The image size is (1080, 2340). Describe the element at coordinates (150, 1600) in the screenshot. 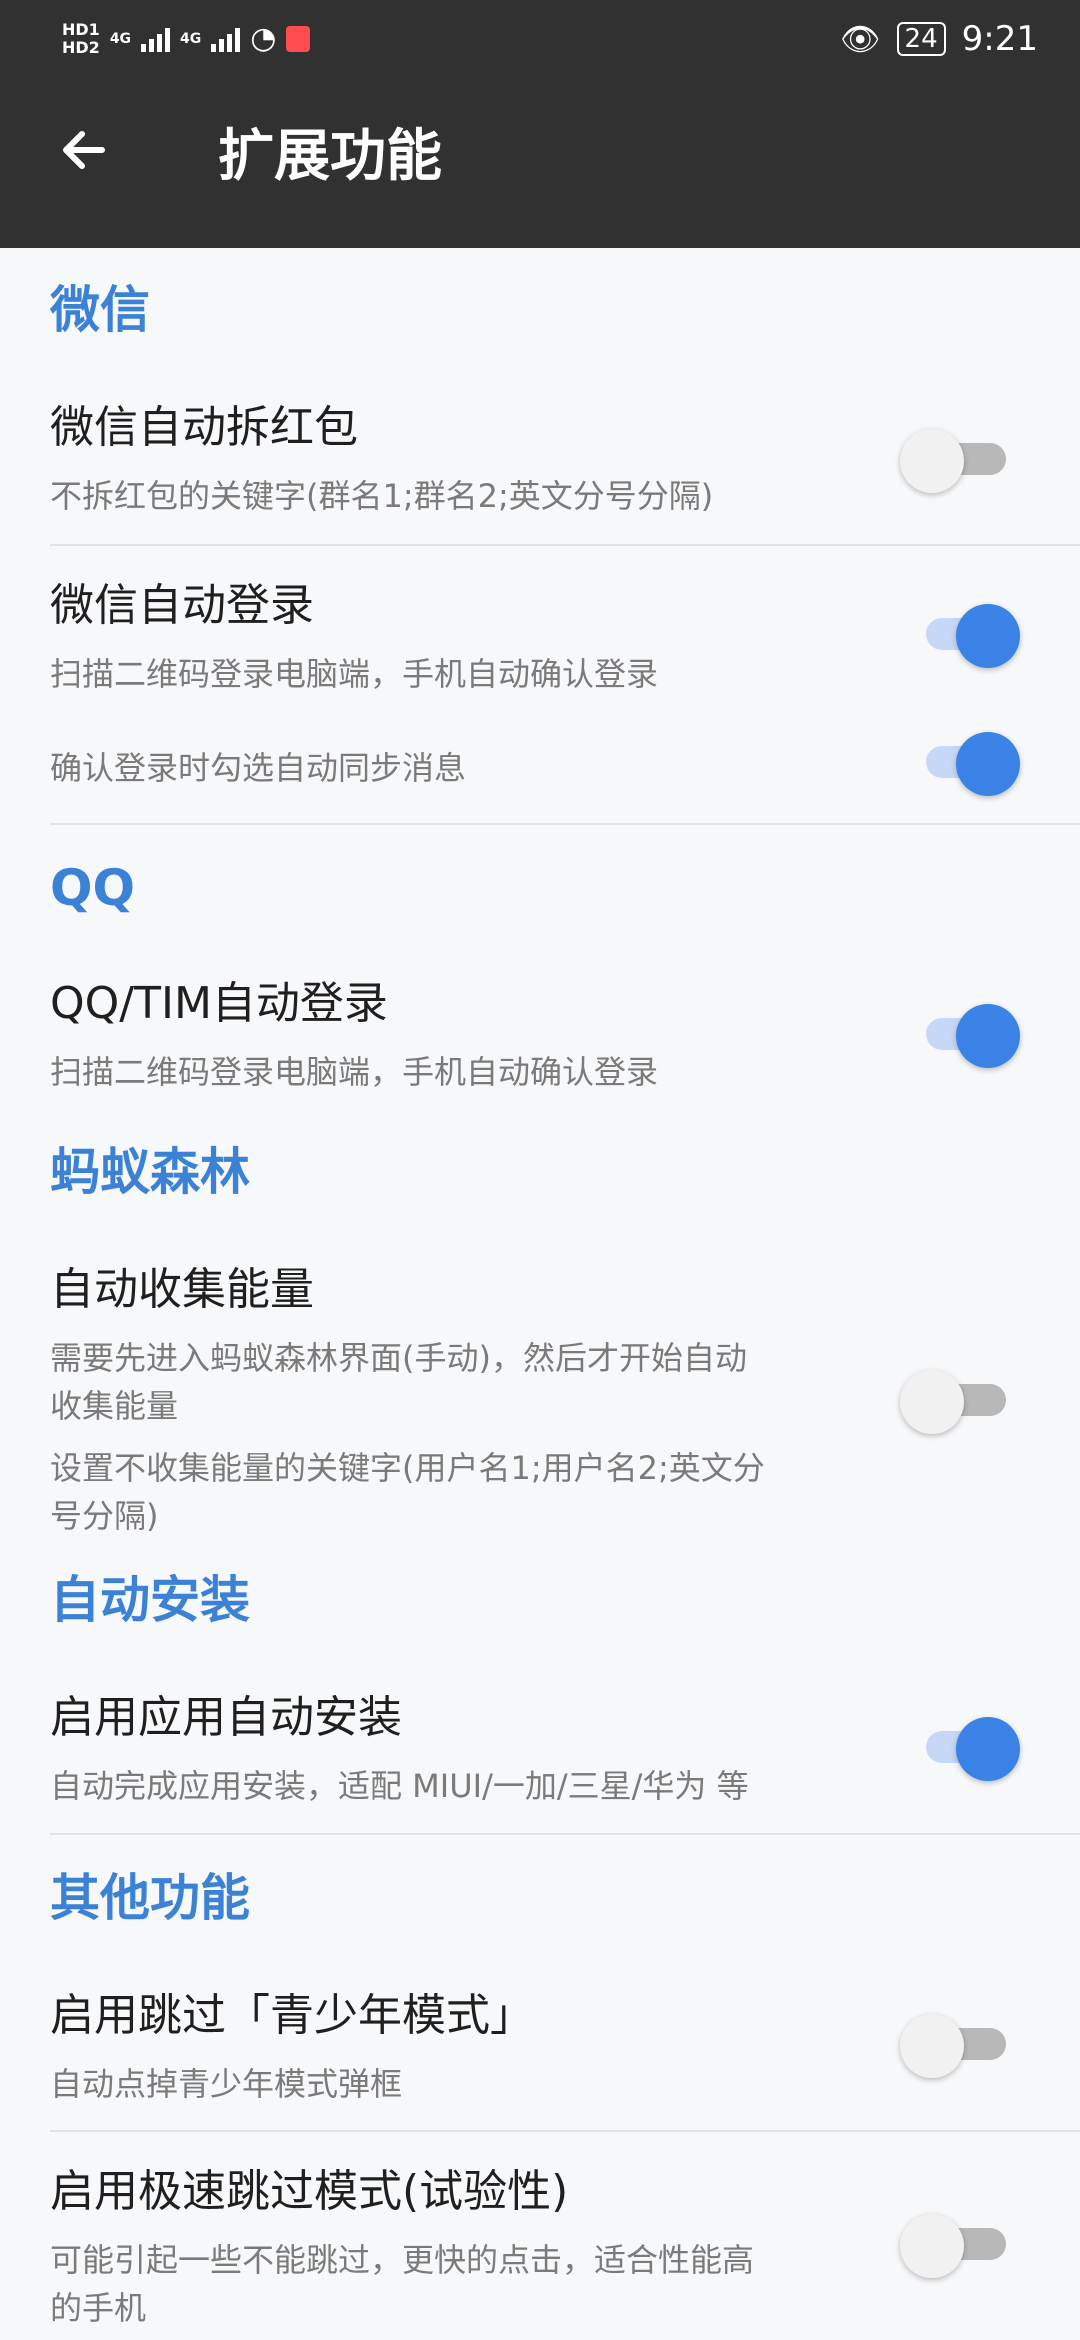

I see `section-header-auto-install: 自动安装` at that location.